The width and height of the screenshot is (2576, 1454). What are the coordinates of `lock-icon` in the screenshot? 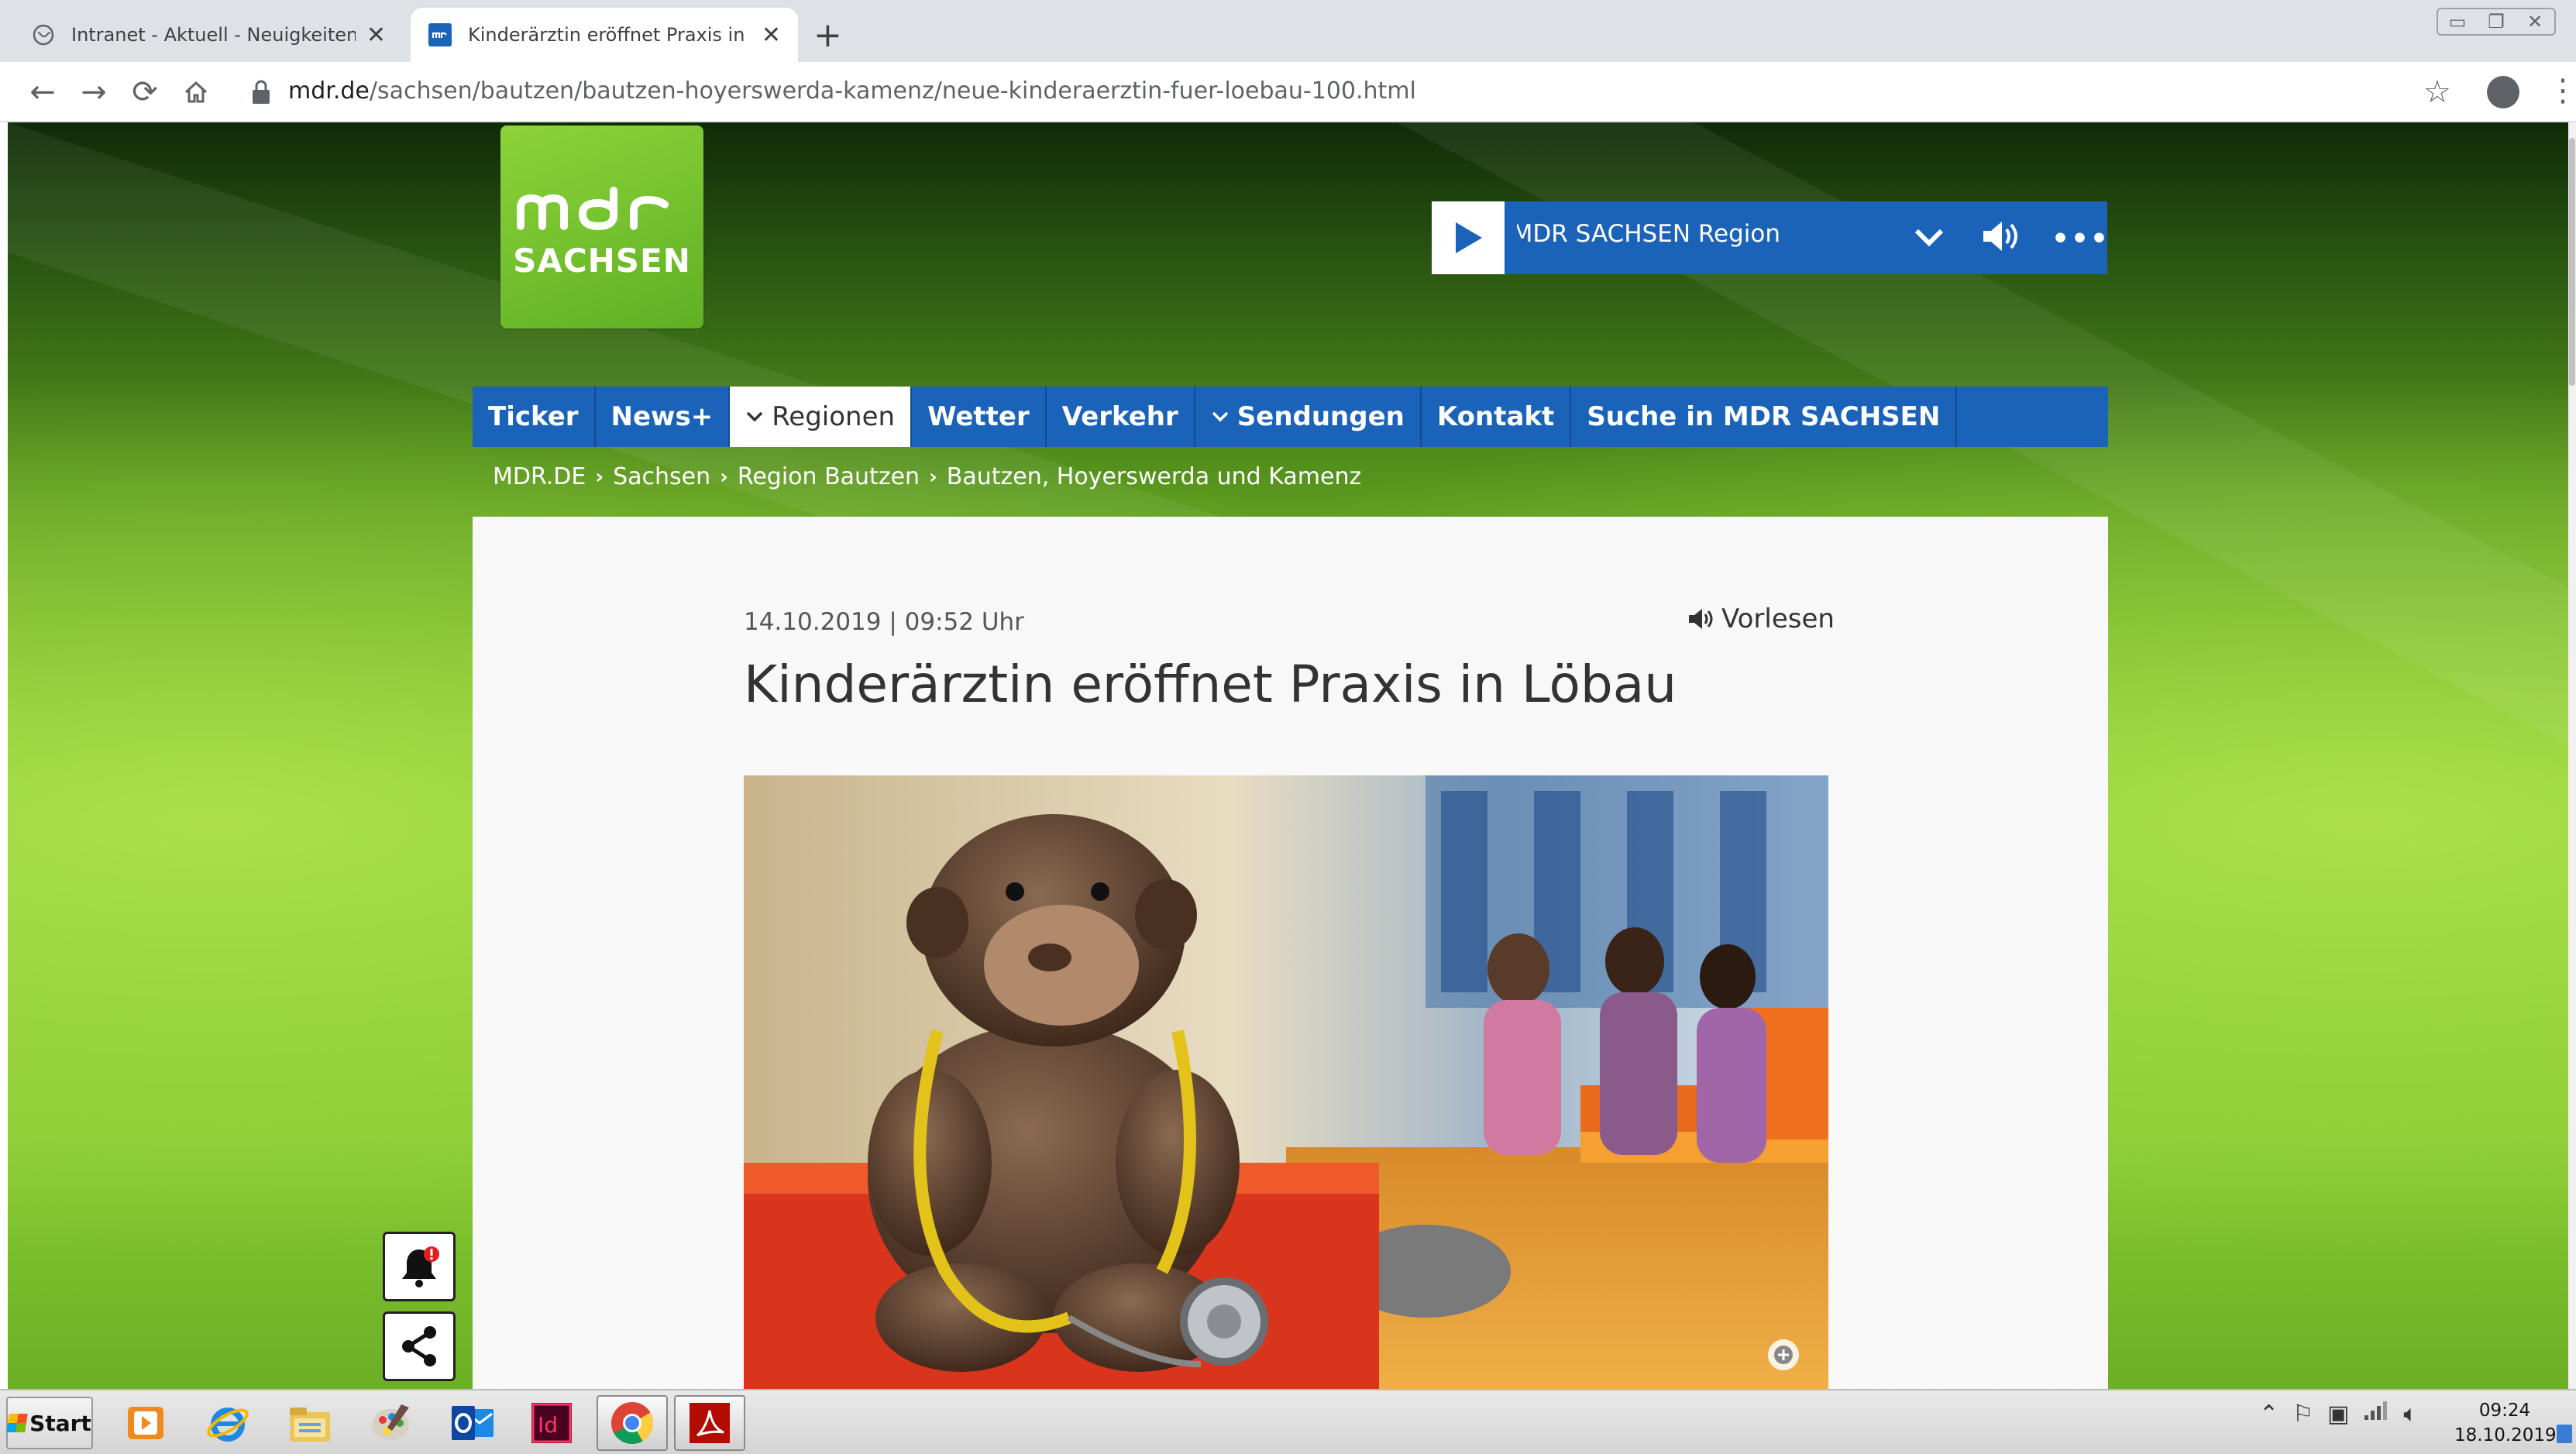 It's located at (261, 92).